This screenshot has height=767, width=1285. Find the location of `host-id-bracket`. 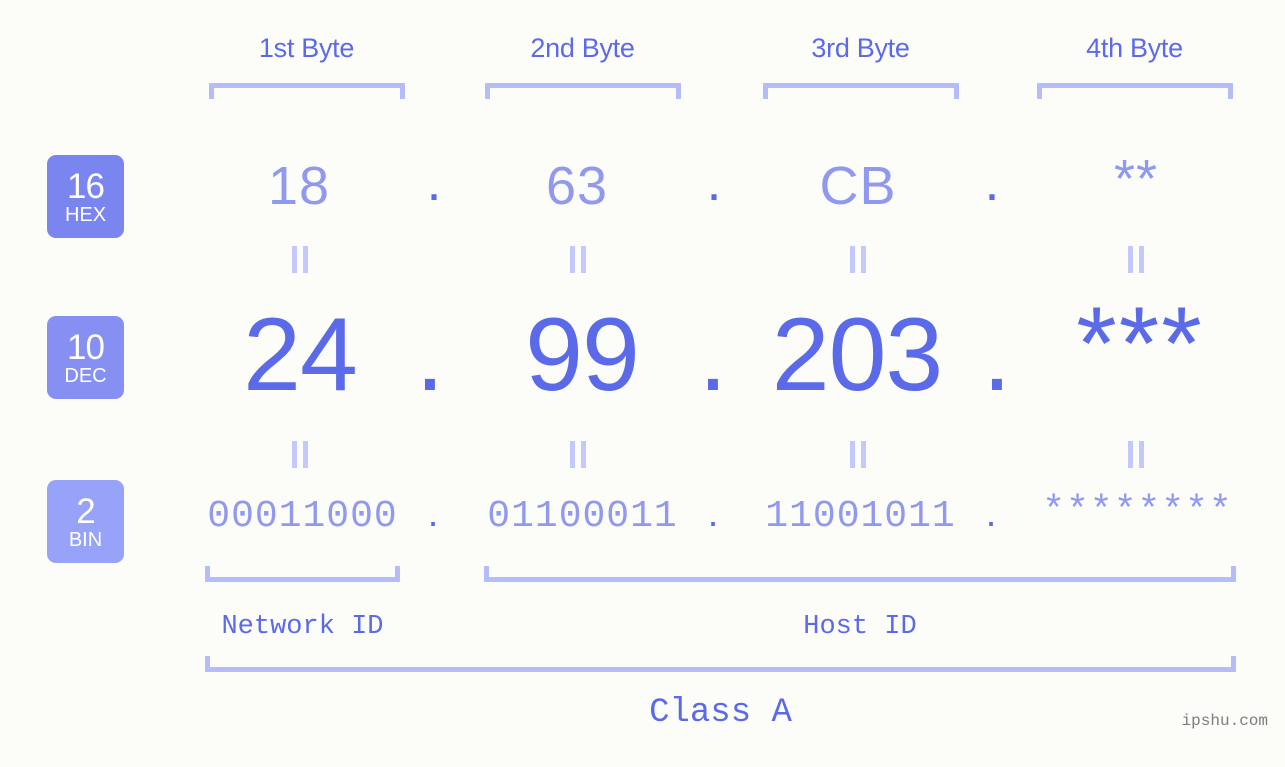

host-id-bracket is located at coordinates (860, 574).